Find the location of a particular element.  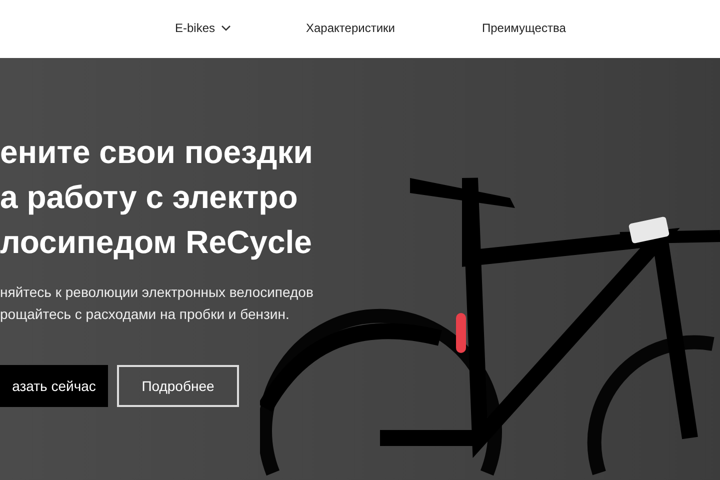

order-button: азать сейчас is located at coordinates (54, 386).